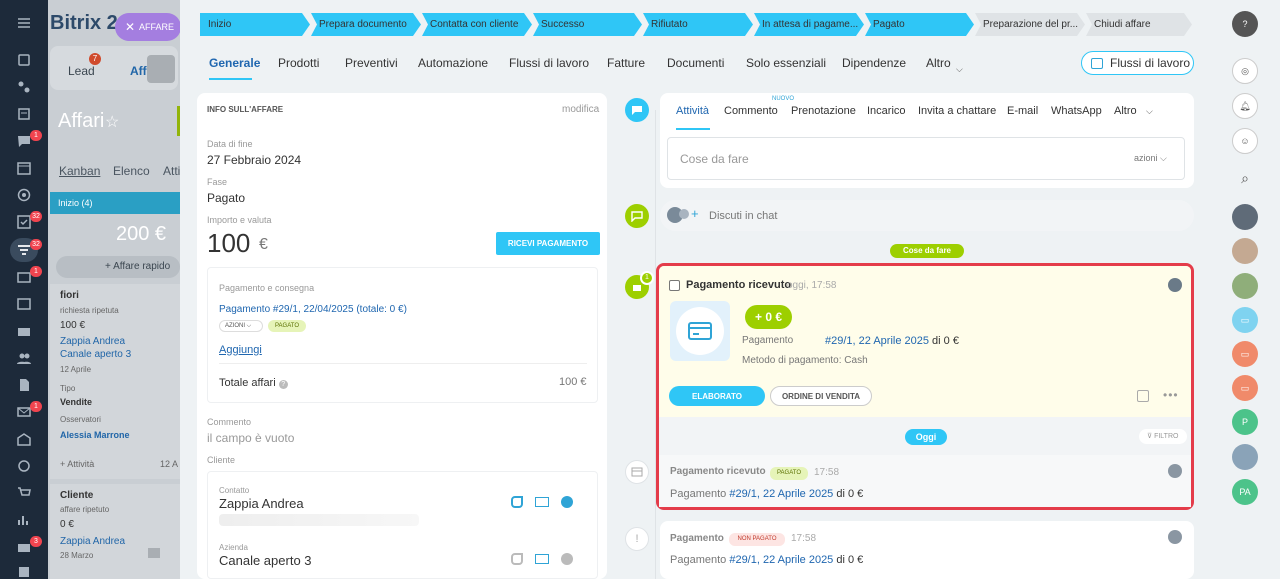 The width and height of the screenshot is (1280, 579). I want to click on comment-value: il campo è vuoto, so click(250, 438).